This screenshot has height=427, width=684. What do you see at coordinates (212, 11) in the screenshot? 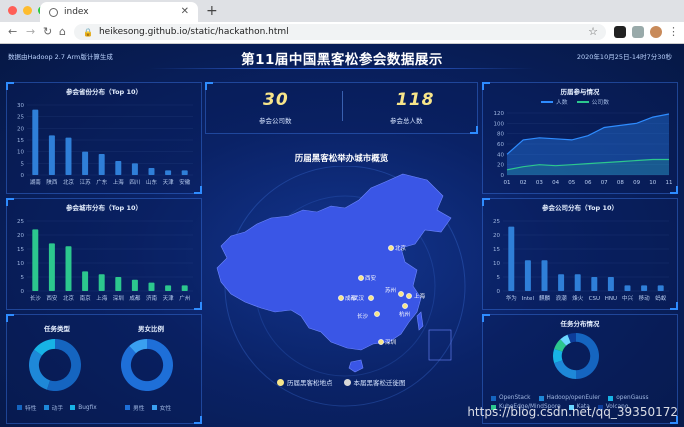
I see `new-tab-button: +` at bounding box center [212, 11].